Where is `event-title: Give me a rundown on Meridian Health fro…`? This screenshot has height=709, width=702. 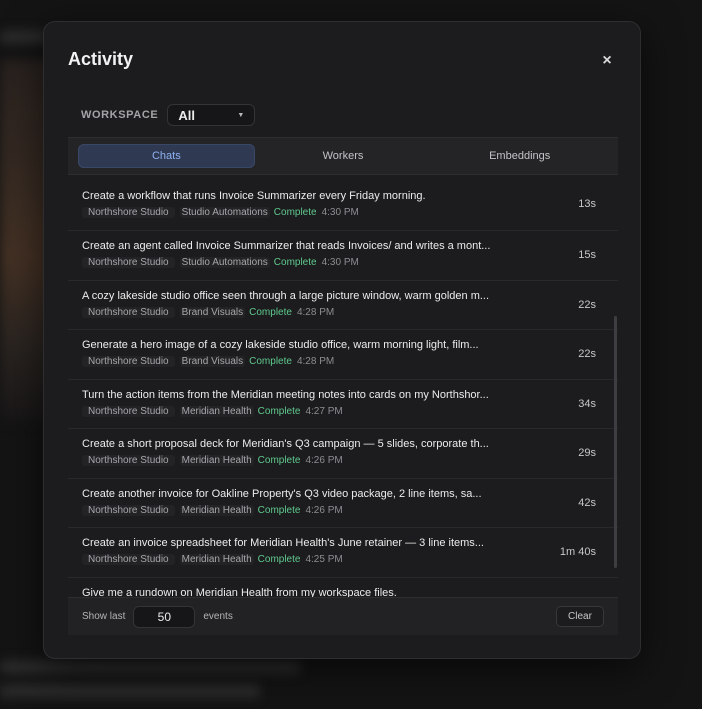
event-title: Give me a rundown on Meridian Health fro… is located at coordinates (239, 592).